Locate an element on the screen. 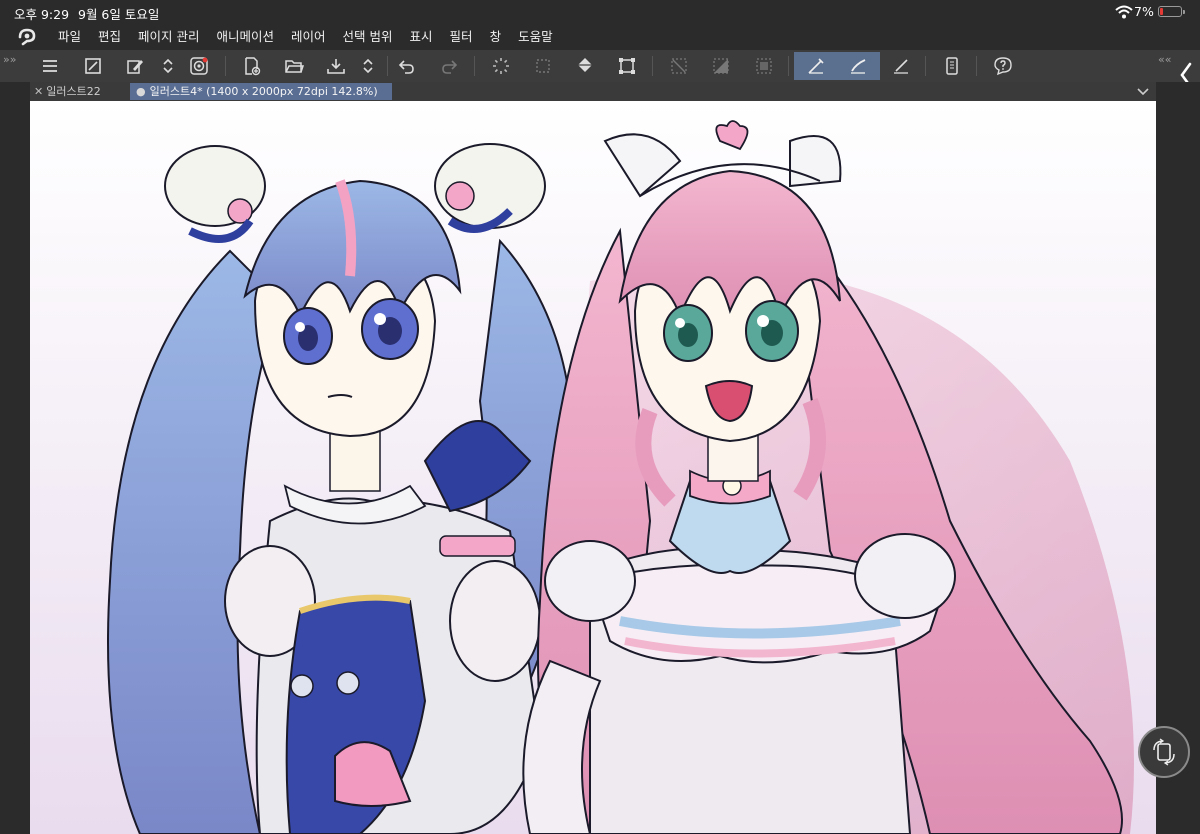 The height and width of the screenshot is (834, 1200). deselect-icon is located at coordinates (679, 66).